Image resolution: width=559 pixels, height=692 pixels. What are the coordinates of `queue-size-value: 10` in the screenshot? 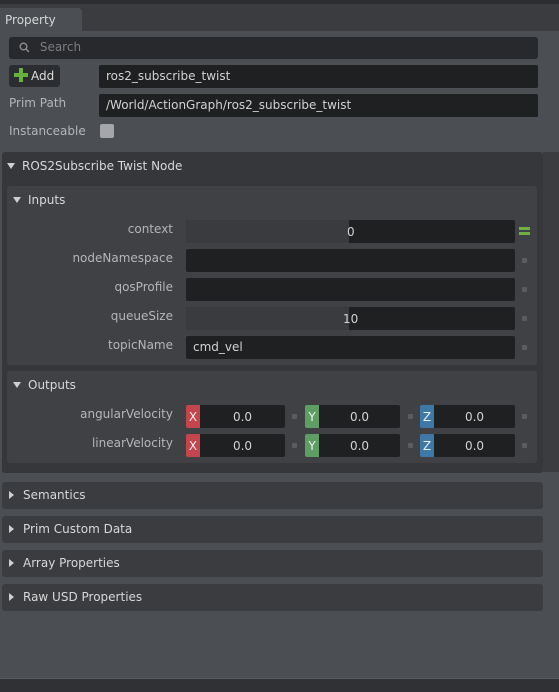 It's located at (351, 319).